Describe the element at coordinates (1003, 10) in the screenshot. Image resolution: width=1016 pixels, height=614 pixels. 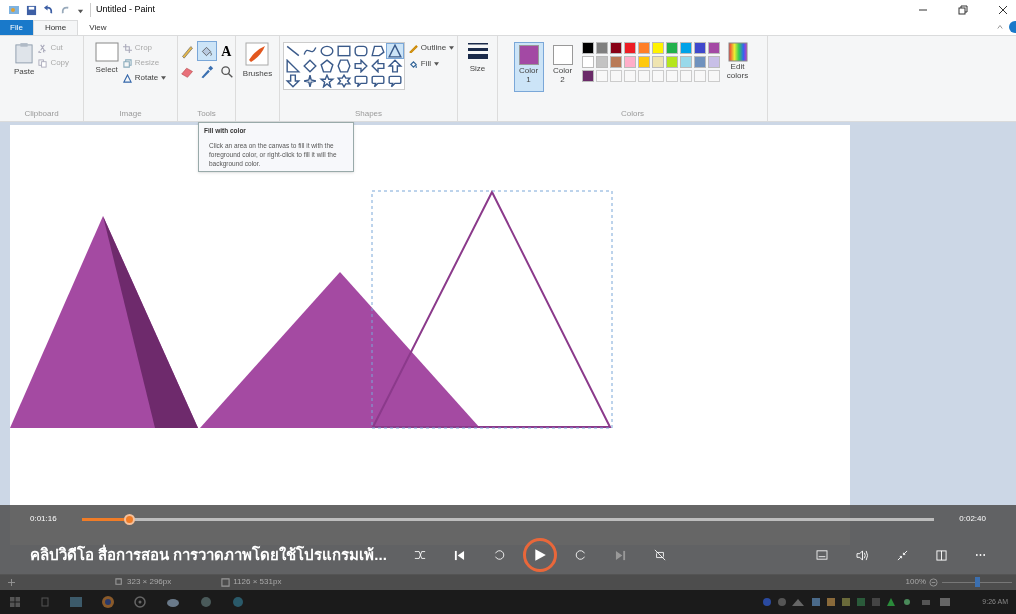
I see `close-icon` at that location.